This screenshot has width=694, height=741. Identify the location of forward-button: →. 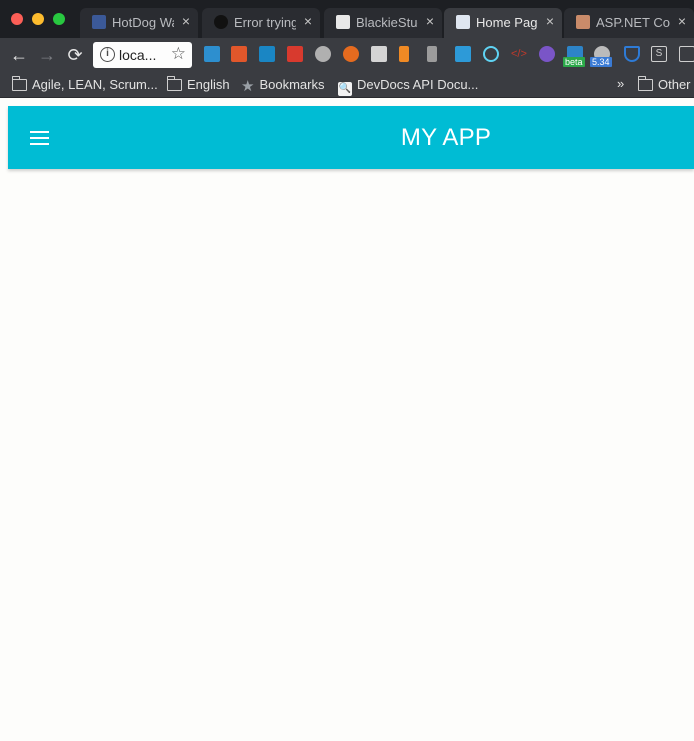
(47, 55).